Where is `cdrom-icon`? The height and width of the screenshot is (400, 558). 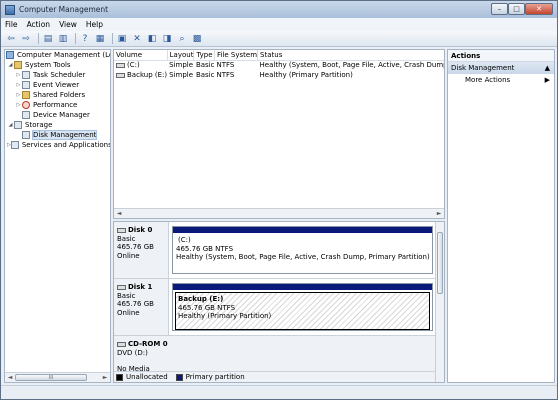
cdrom-icon is located at coordinates (121, 344).